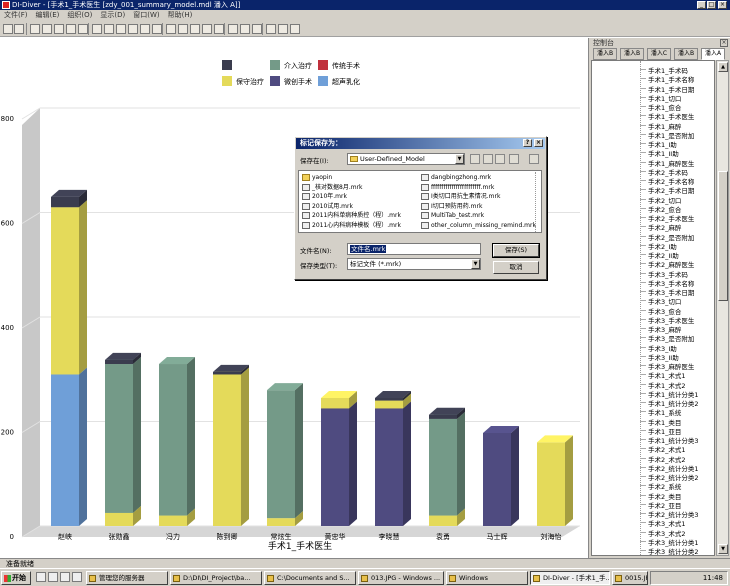 Image resolution: width=730 pixels, height=586 pixels. I want to click on file-item: other_column_missing_remind.mrk, so click(478, 225).